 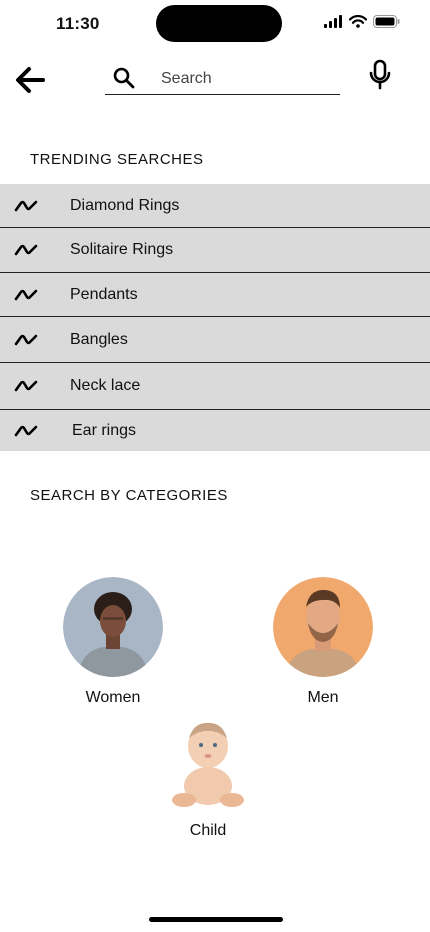 I want to click on search-by-categories-title: SEARCH BY CATEGORIES, so click(x=129, y=495).